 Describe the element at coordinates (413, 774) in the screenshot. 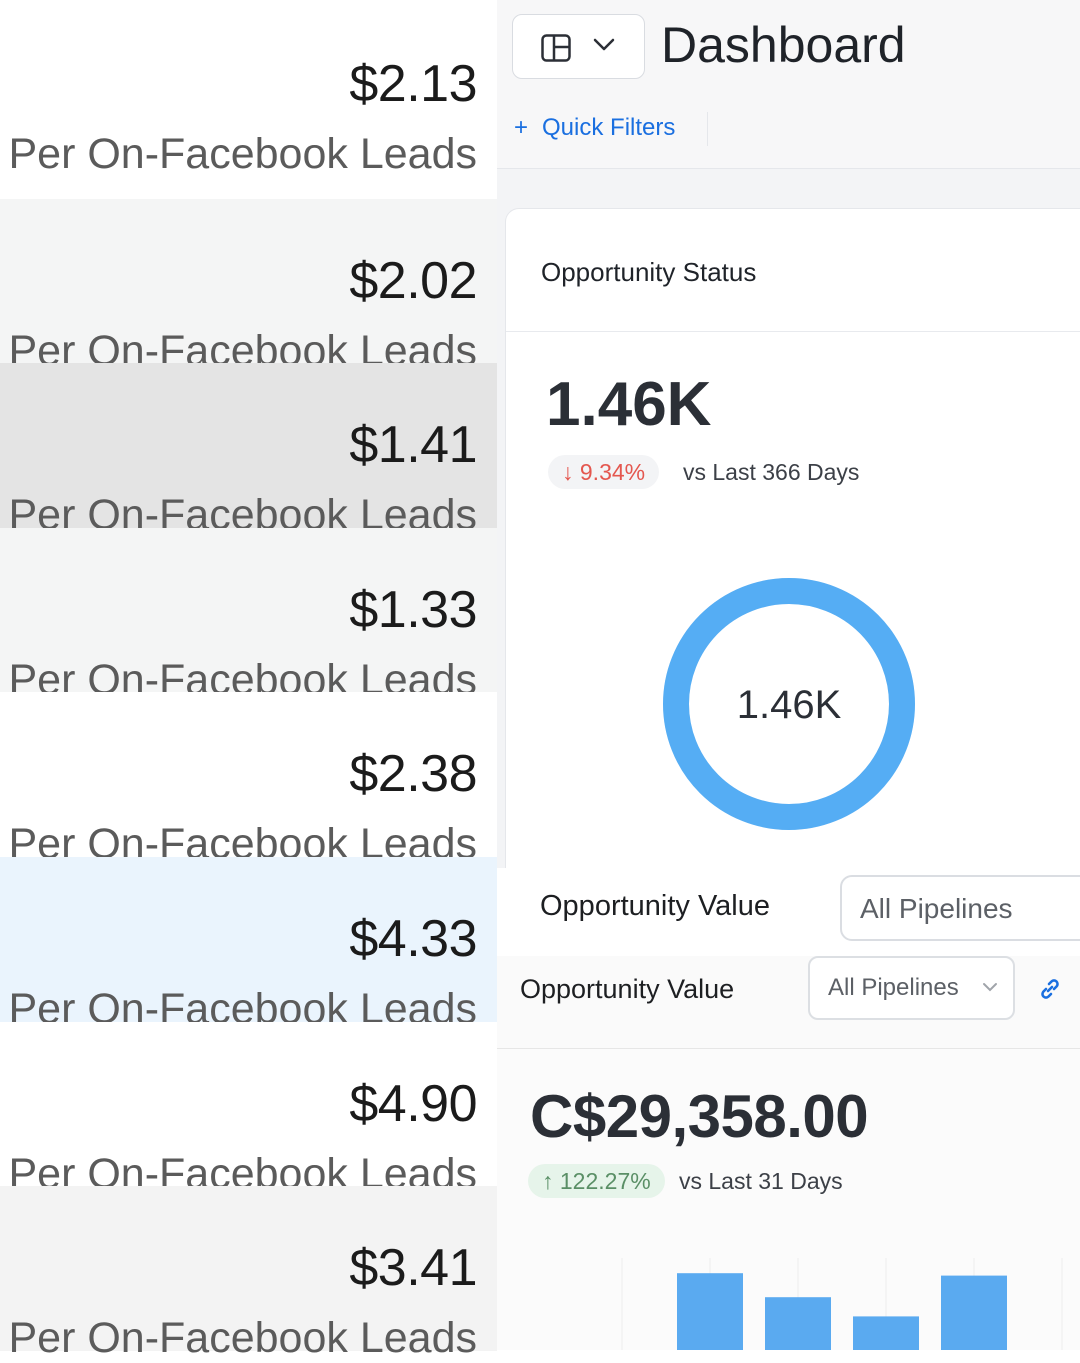

I see `cost-per-lead-price: $2.38` at that location.